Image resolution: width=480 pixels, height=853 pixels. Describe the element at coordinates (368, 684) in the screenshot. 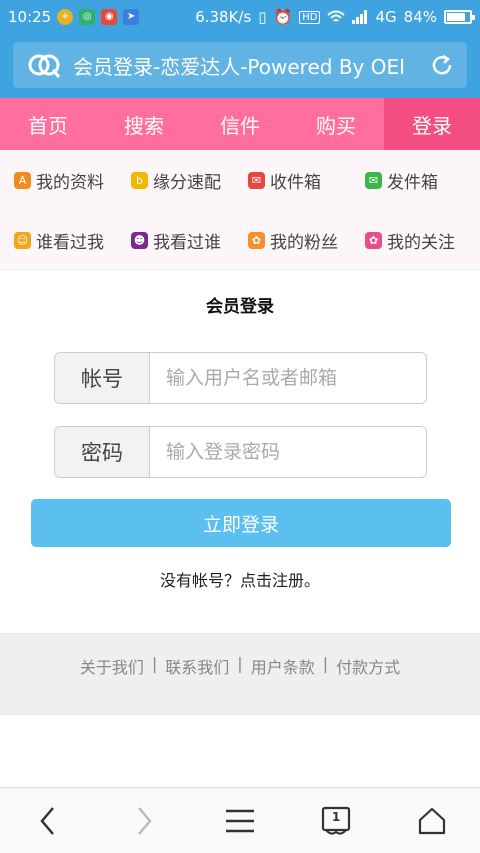

I see `footer-payment: 付款方式` at that location.